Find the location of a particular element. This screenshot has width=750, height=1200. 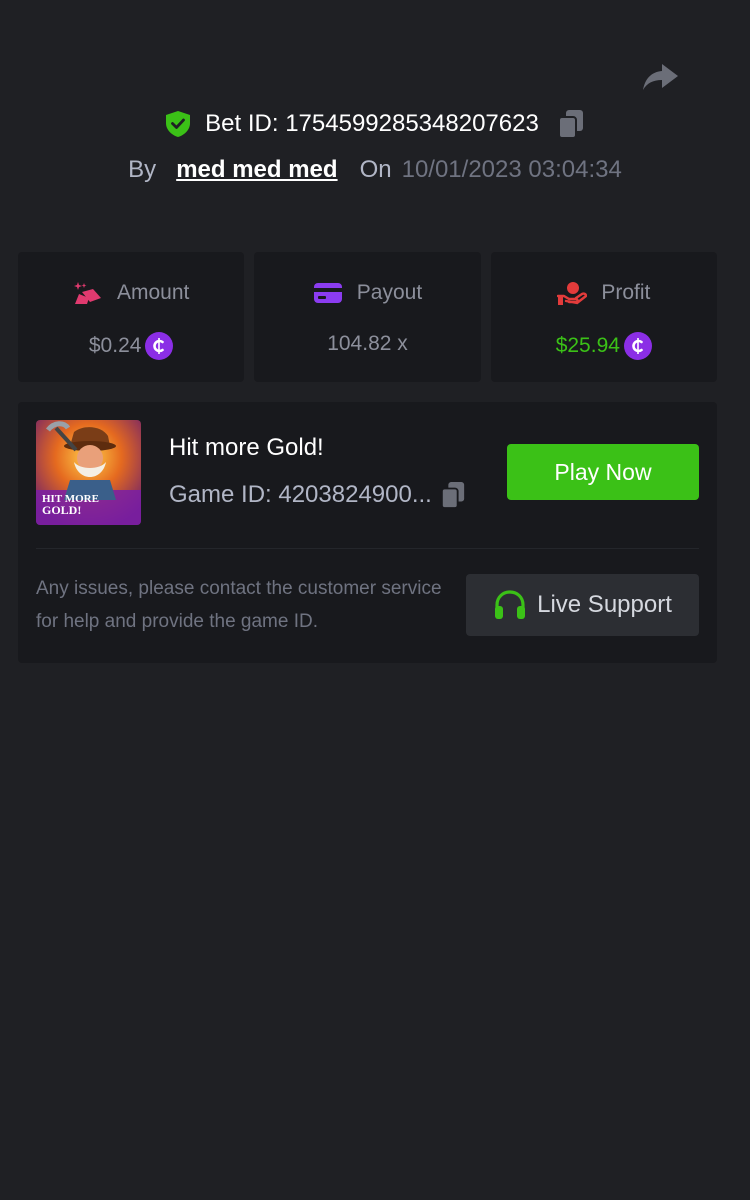

bet-meta-row: By med med med On 10/01/2023 03:04:34 is located at coordinates (375, 170).